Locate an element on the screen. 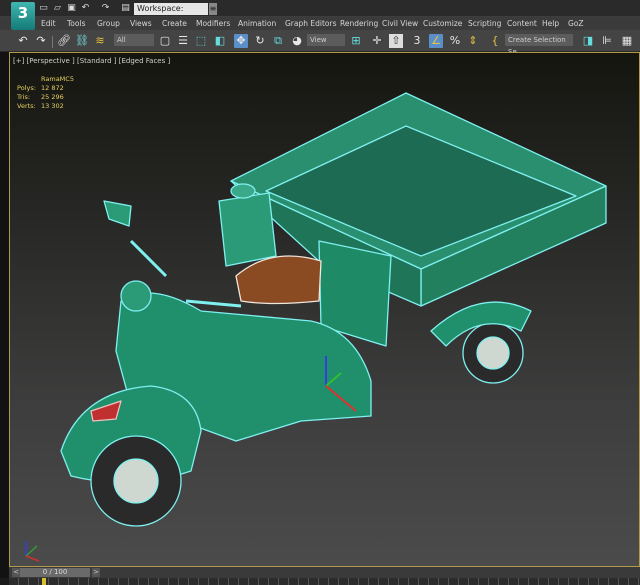 The image size is (640, 585). mirror is located at coordinates (117, 213).